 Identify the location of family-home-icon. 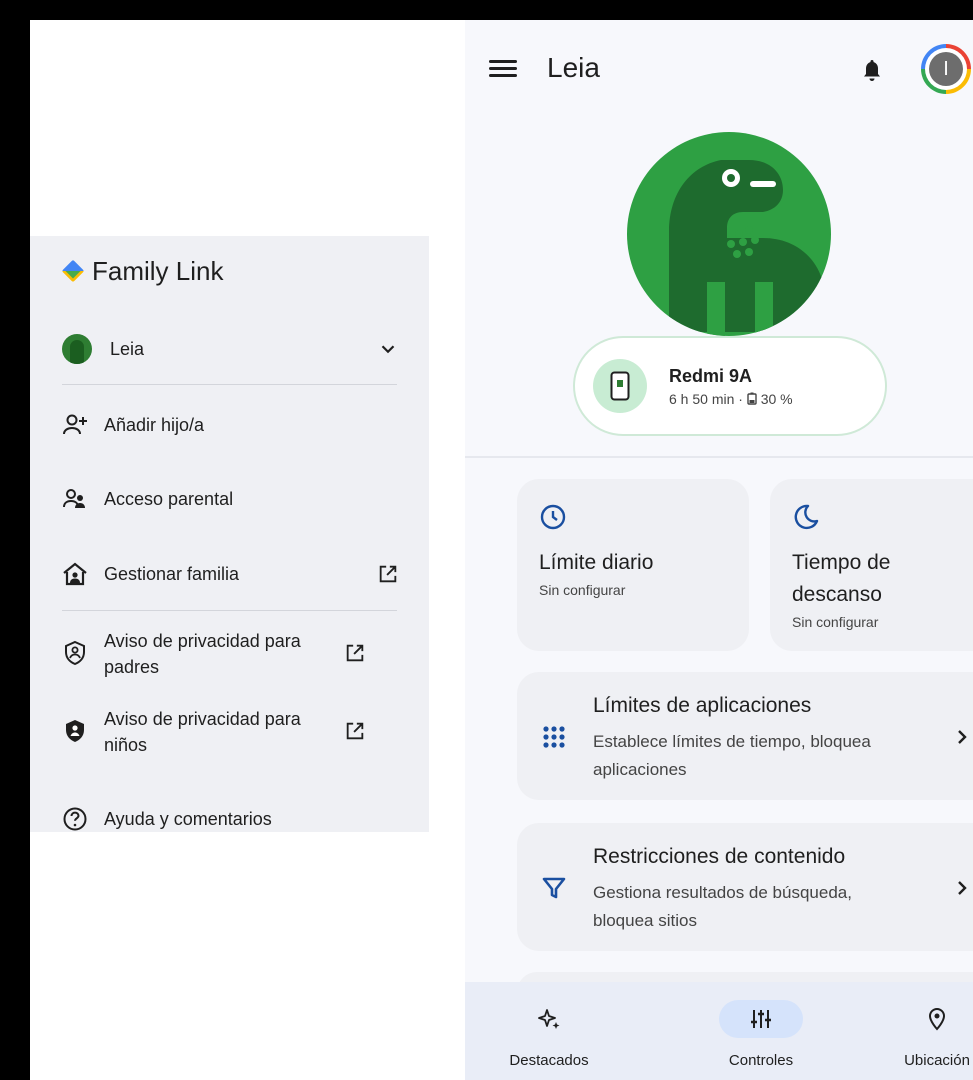
(75, 574).